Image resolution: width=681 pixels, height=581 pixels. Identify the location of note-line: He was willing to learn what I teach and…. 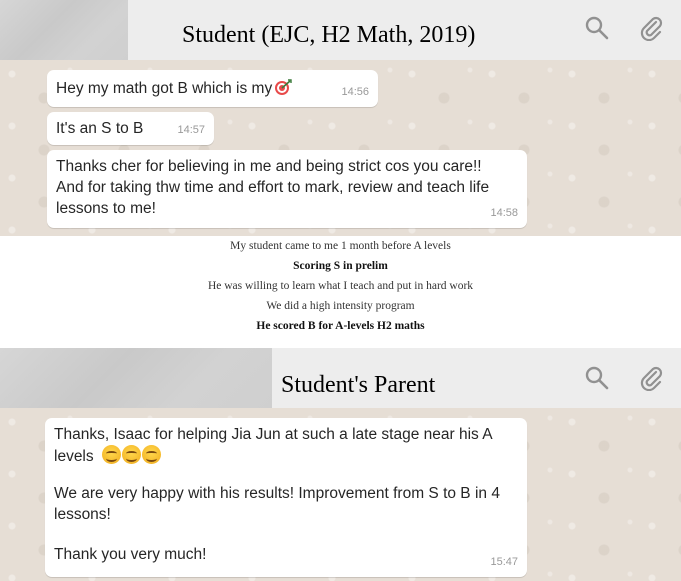
(340, 286).